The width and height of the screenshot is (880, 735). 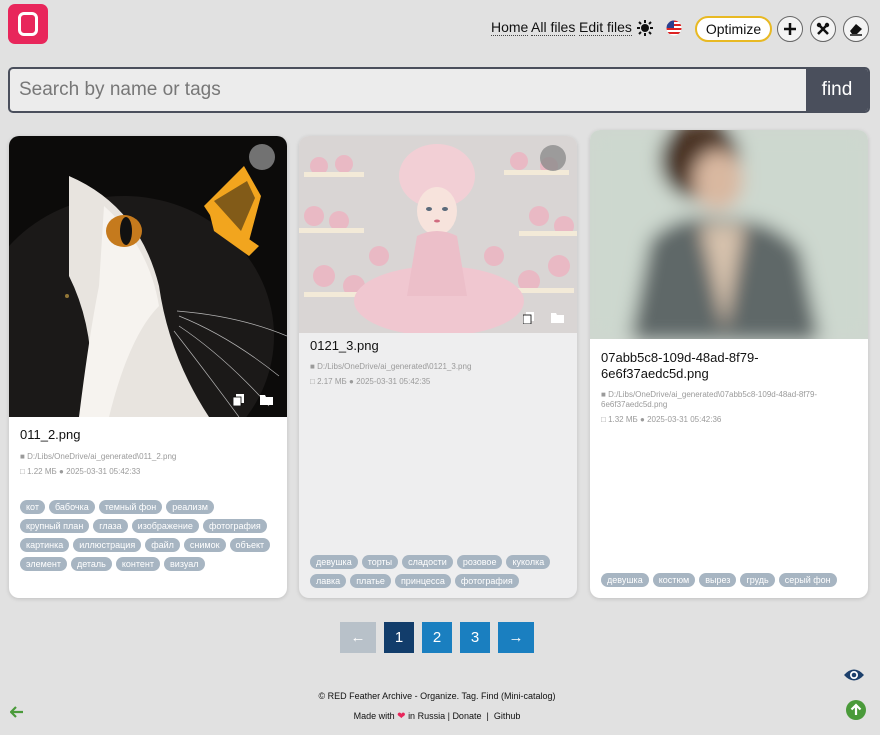 I want to click on tag-chip: визуал, so click(x=184, y=564).